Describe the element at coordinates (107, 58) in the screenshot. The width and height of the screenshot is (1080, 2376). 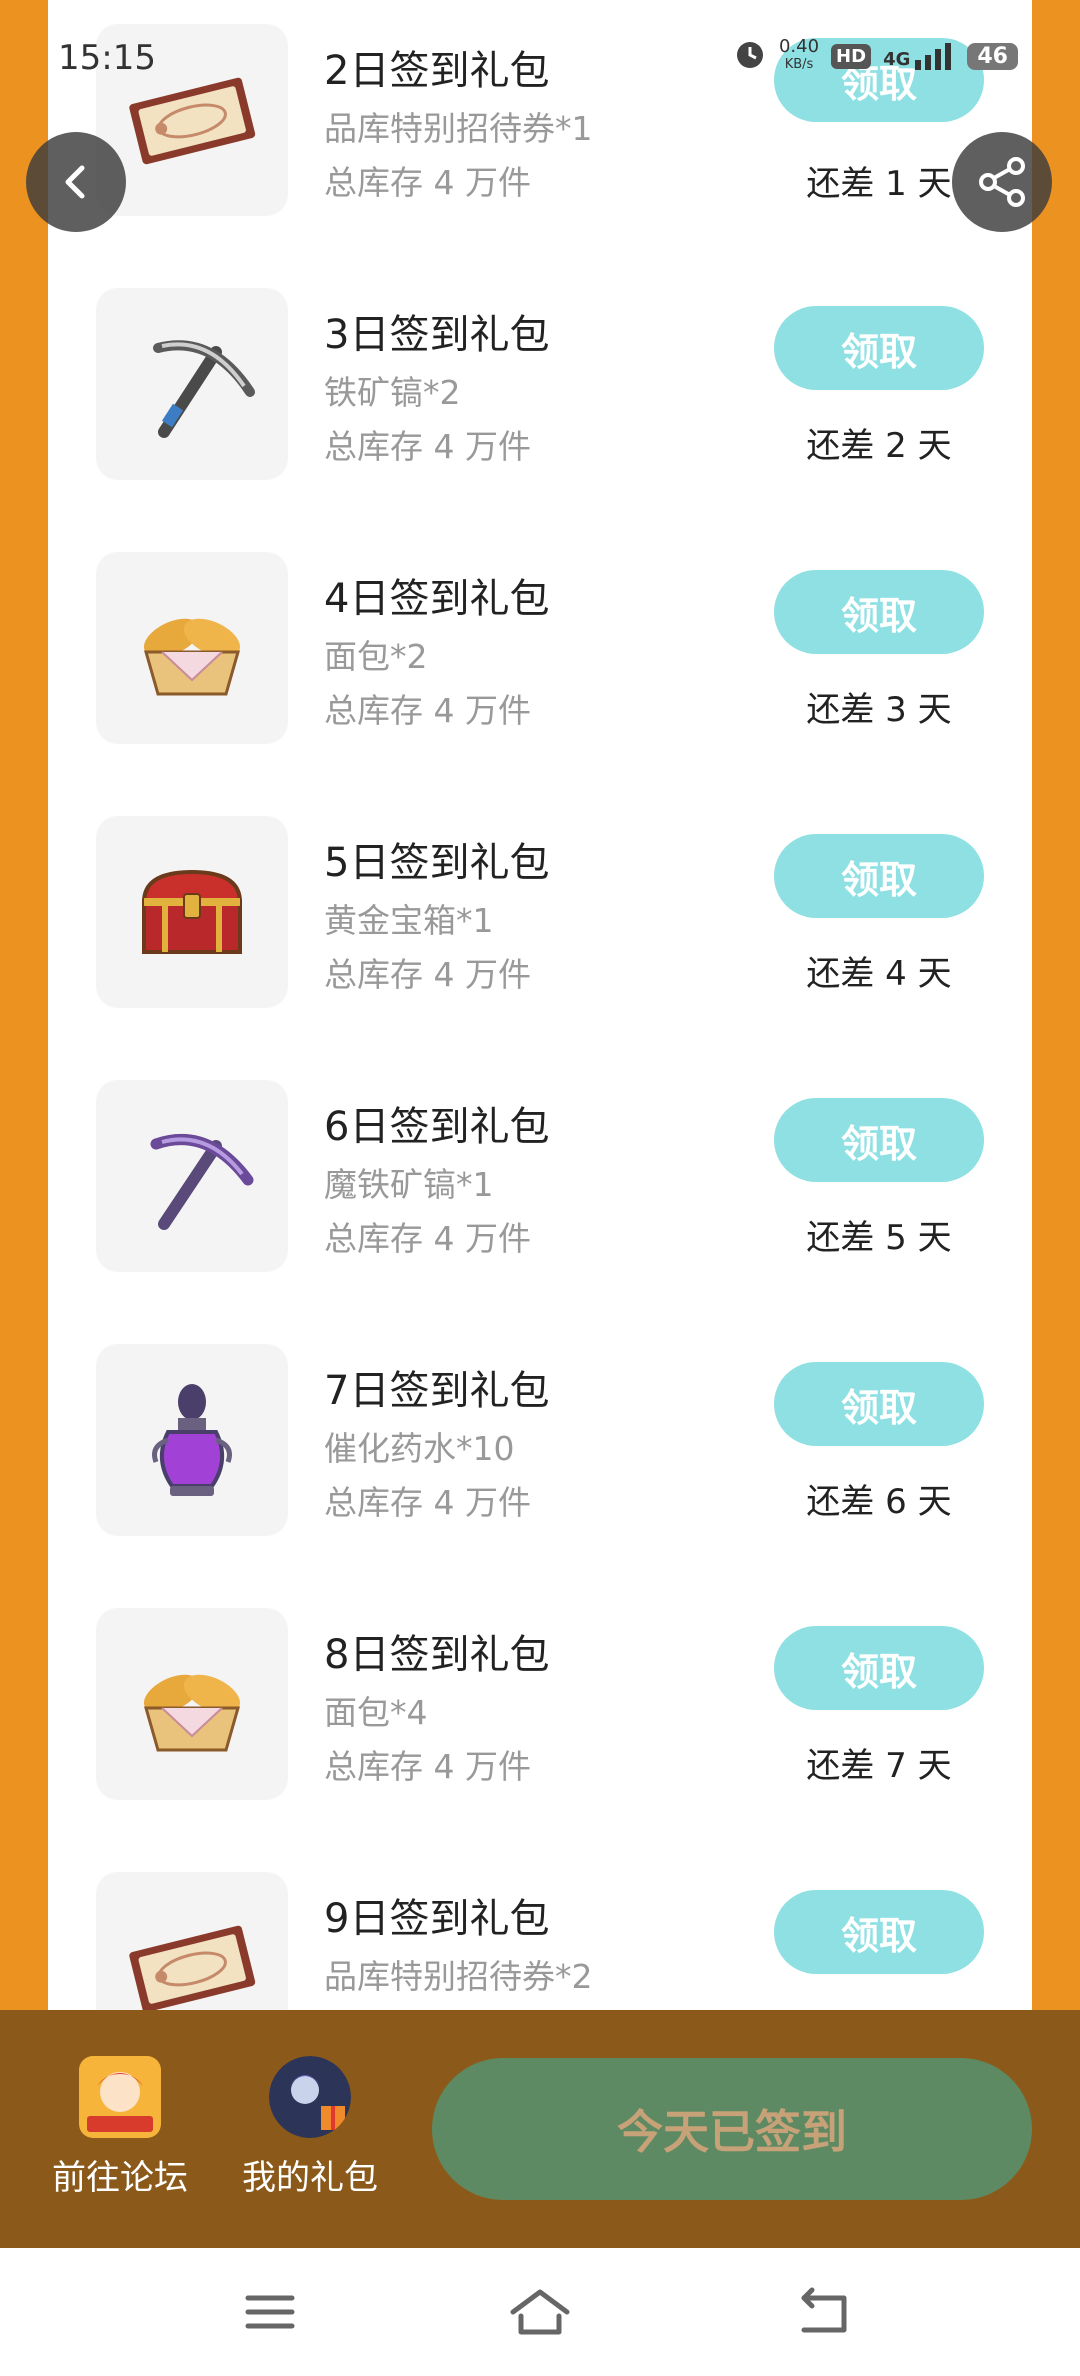
I see `status-time: 15:15` at that location.